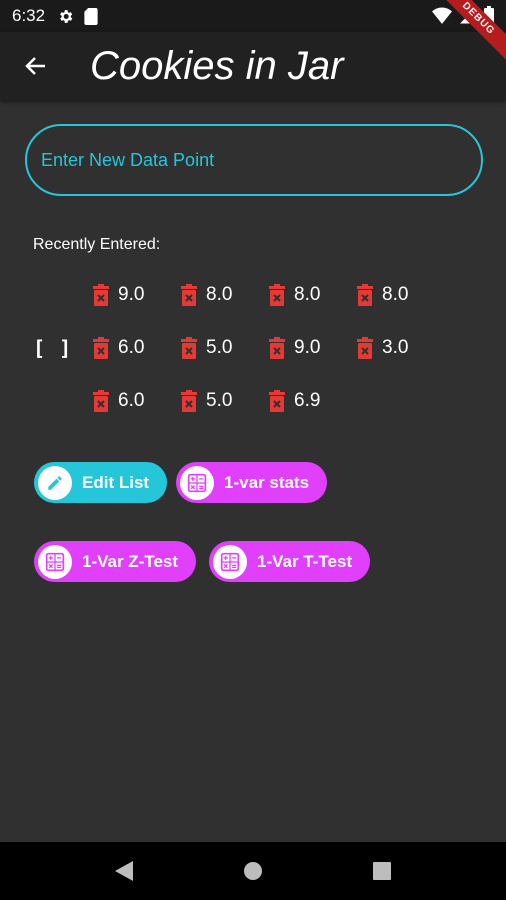 The height and width of the screenshot is (900, 506). Describe the element at coordinates (77, 16) in the screenshot. I see `status-left-icons` at that location.